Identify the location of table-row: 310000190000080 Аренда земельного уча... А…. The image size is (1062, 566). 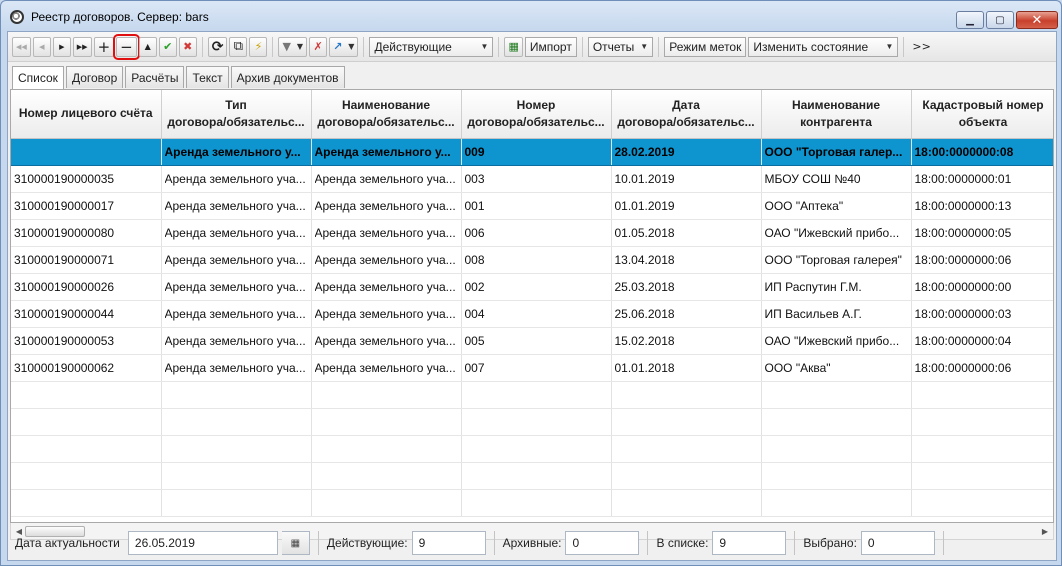
(532, 233).